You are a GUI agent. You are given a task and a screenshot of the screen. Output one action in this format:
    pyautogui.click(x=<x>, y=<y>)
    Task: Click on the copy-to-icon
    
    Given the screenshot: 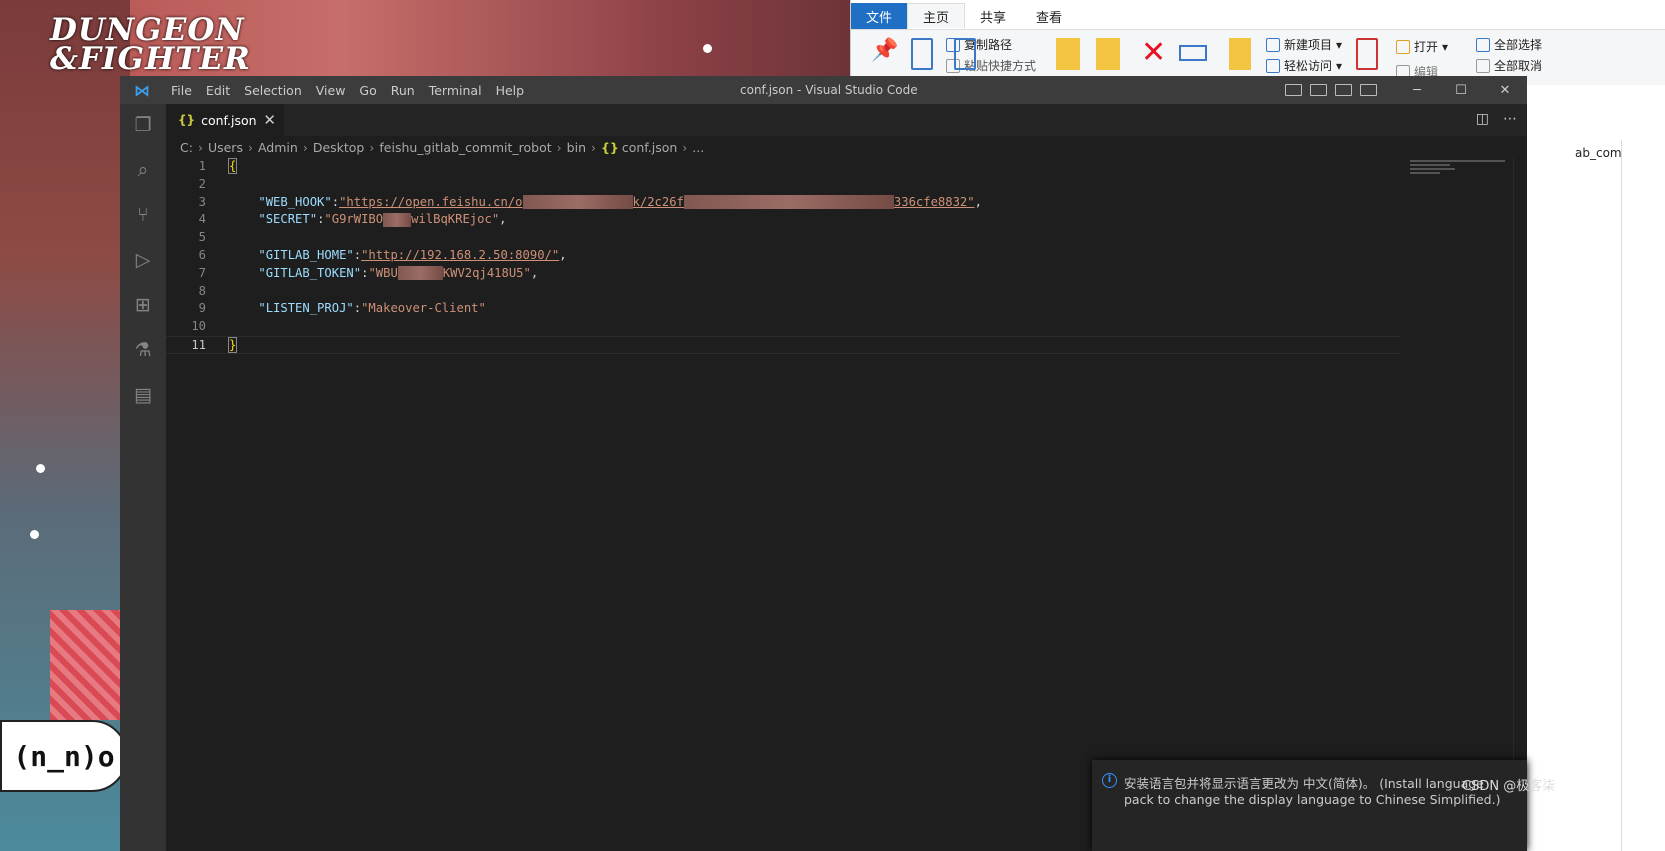 What is the action you would take?
    pyautogui.click(x=1108, y=54)
    